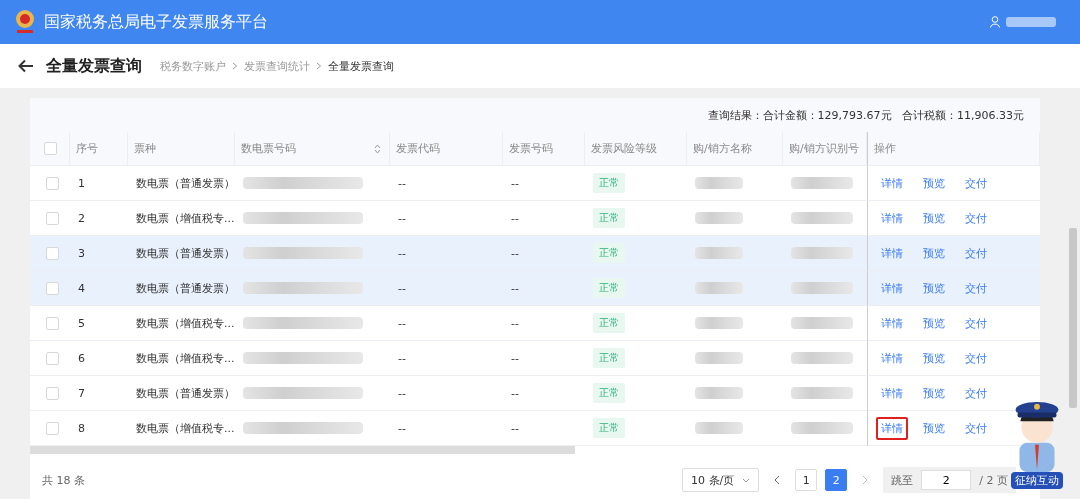 Image resolution: width=1080 pixels, height=499 pixels. I want to click on total-count: 共 18 条, so click(63, 480).